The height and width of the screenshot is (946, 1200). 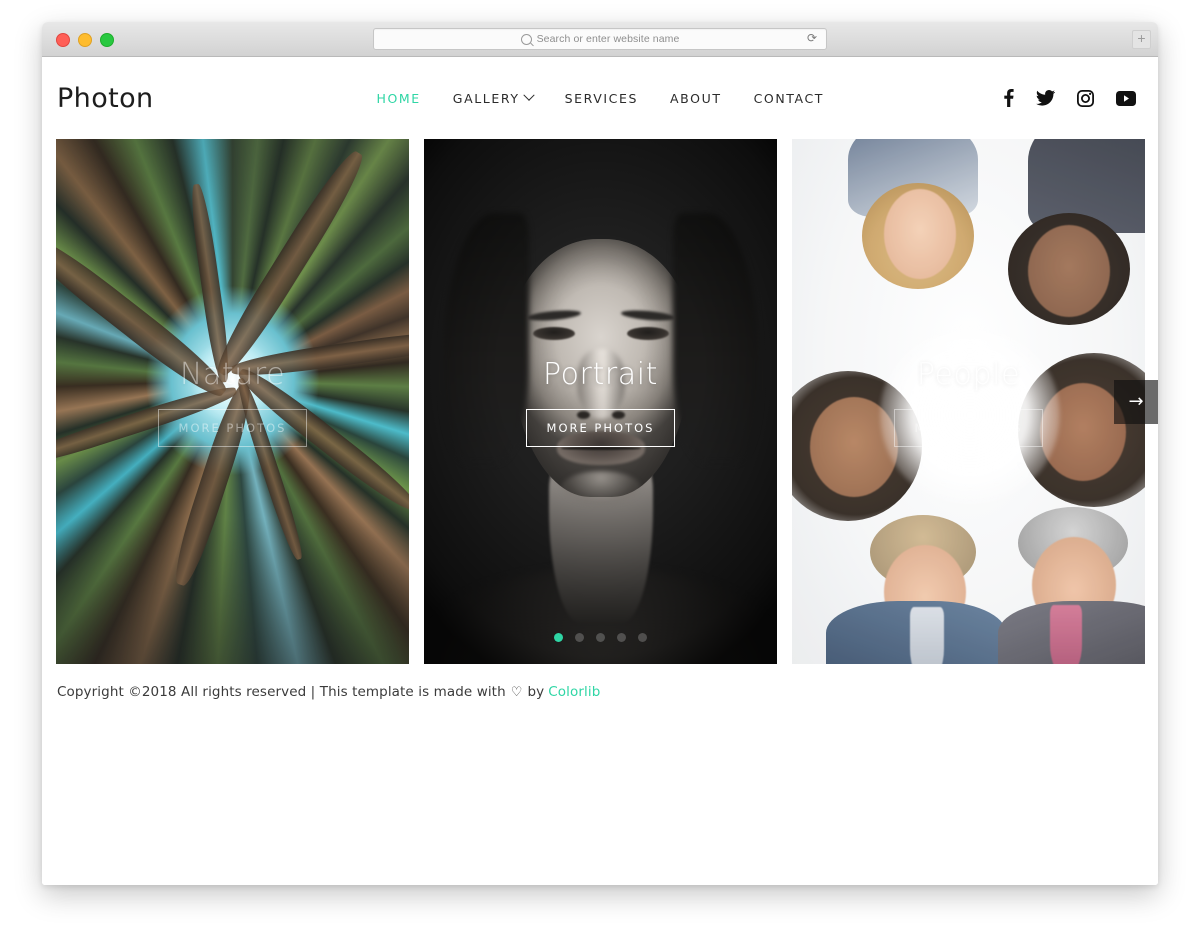 I want to click on address-bar: Search or enter website name ⟳, so click(x=600, y=39).